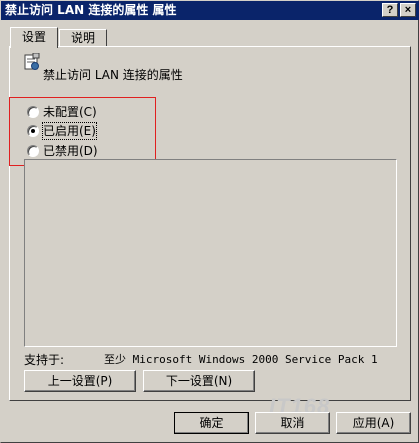 The height and width of the screenshot is (443, 419). I want to click on supported-on-value: 至少 Microsoft Windows 2000 Service Pack 1, so click(241, 359).